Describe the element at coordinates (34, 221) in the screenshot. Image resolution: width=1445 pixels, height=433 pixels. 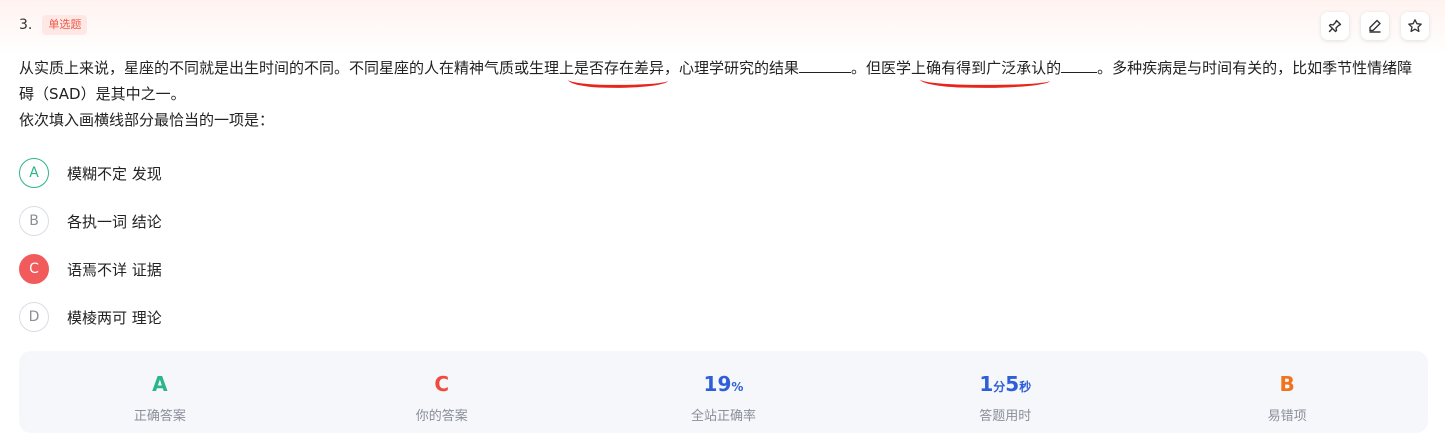
I see `option-letter: B` at that location.